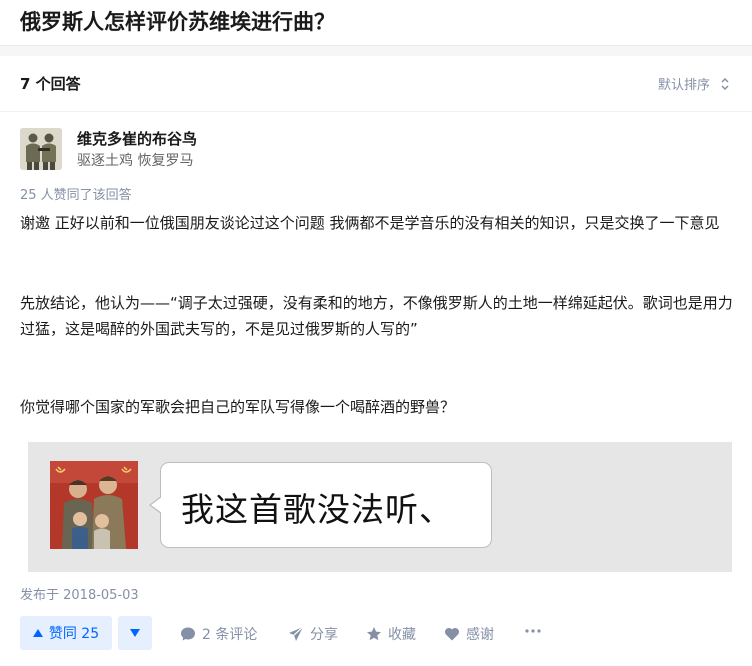 Image resolution: width=752 pixels, height=666 pixels. I want to click on more-button, so click(533, 631).